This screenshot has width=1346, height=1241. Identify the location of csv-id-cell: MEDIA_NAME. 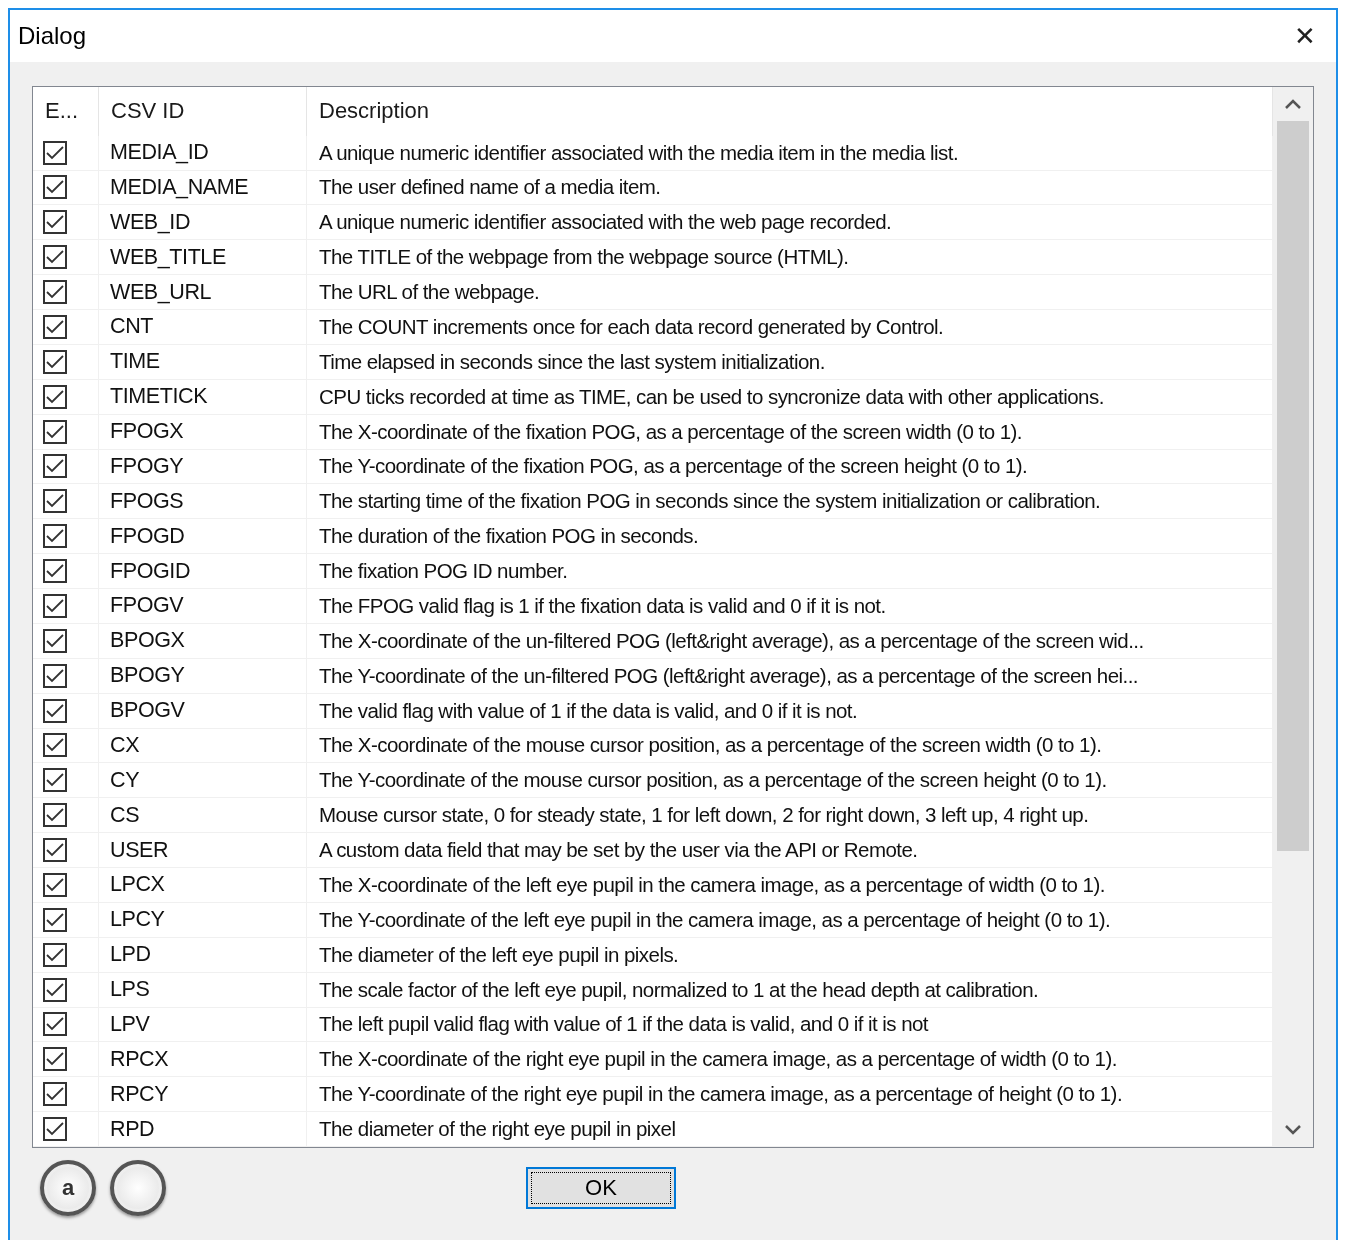
(203, 187).